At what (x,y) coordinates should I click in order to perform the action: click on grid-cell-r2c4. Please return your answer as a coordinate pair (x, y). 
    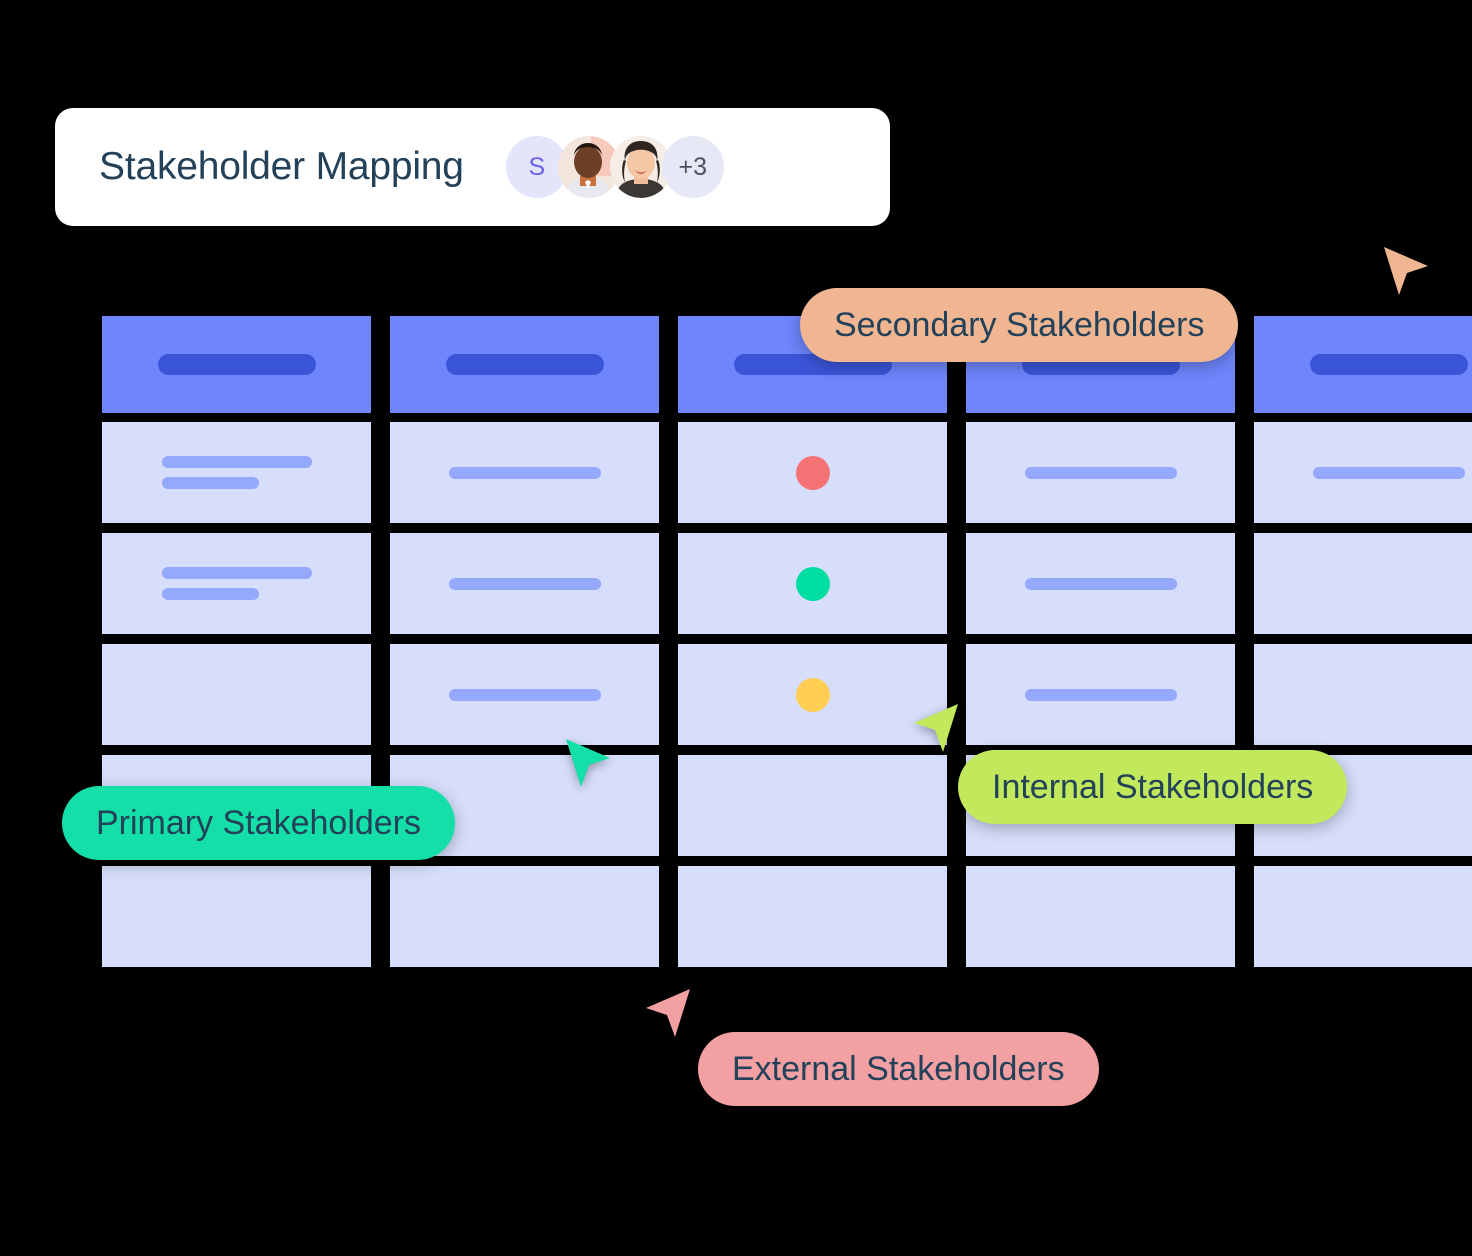
    Looking at the image, I should click on (1100, 583).